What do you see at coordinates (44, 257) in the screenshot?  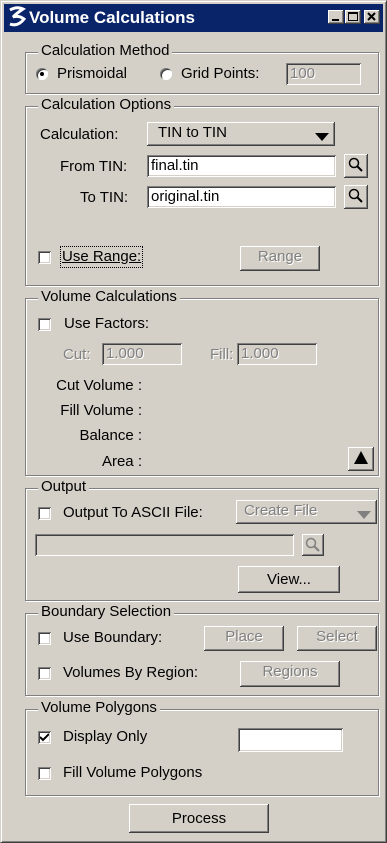 I see `use-range-checkbox` at bounding box center [44, 257].